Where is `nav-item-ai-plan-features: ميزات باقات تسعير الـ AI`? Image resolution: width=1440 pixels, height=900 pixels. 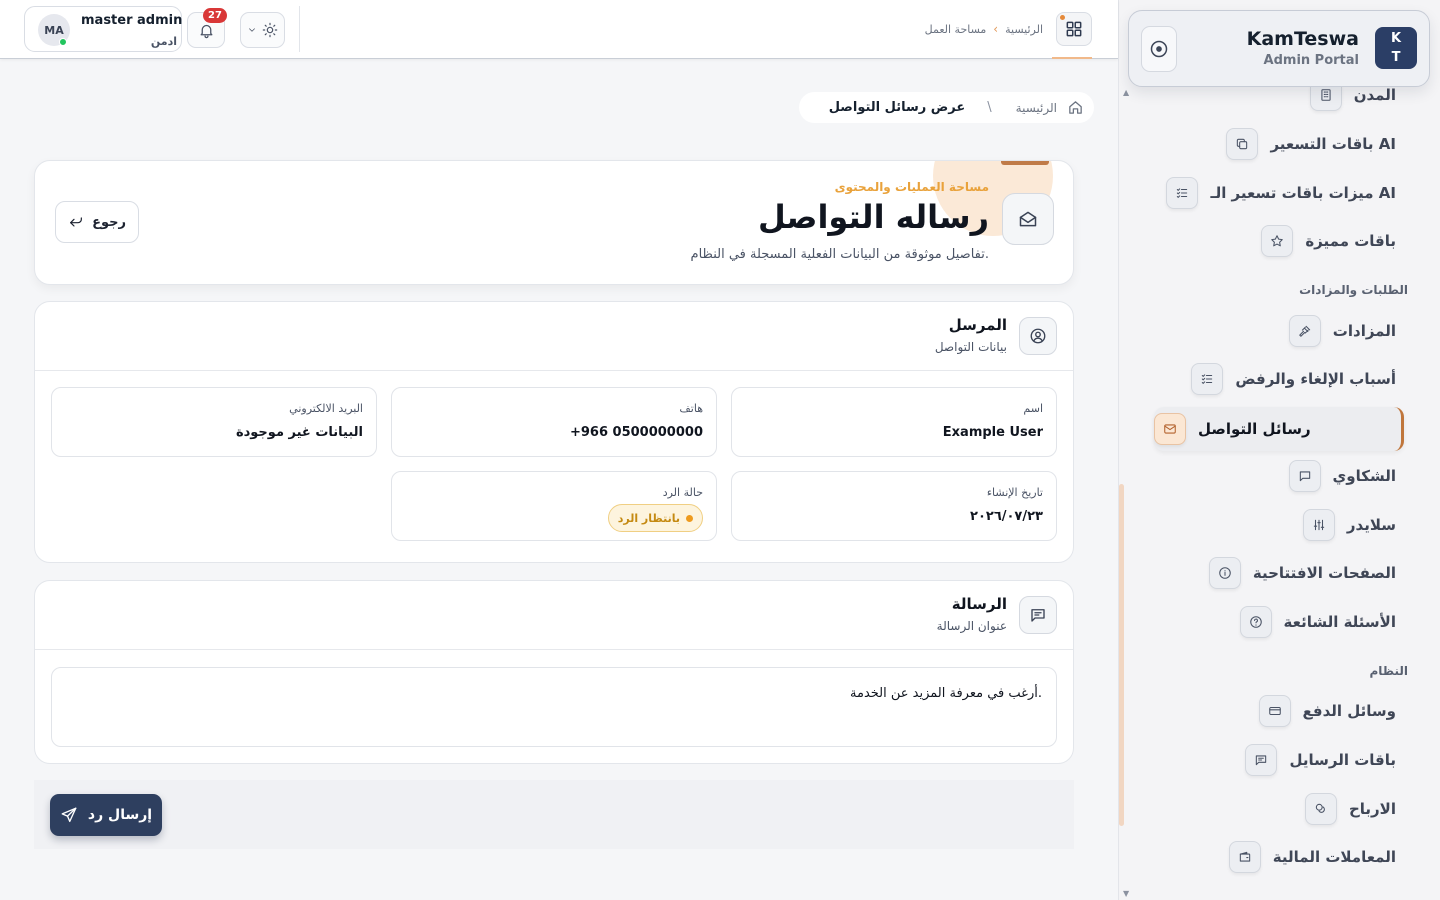 nav-item-ai-plan-features: ميزات باقات تسعير الـ AI is located at coordinates (1281, 193).